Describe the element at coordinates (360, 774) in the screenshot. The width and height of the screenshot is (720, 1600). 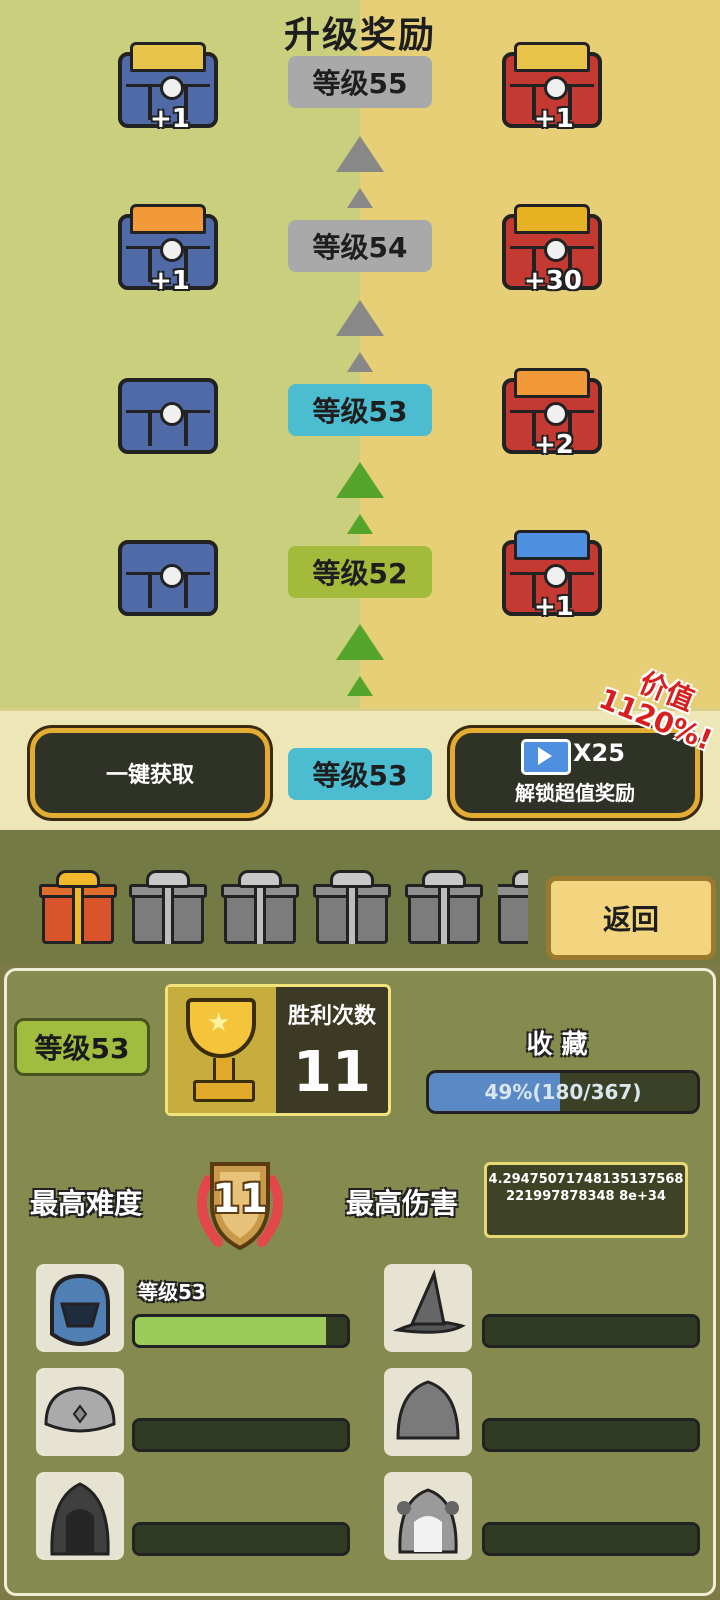
I see `current-level-tag: 等级53` at that location.